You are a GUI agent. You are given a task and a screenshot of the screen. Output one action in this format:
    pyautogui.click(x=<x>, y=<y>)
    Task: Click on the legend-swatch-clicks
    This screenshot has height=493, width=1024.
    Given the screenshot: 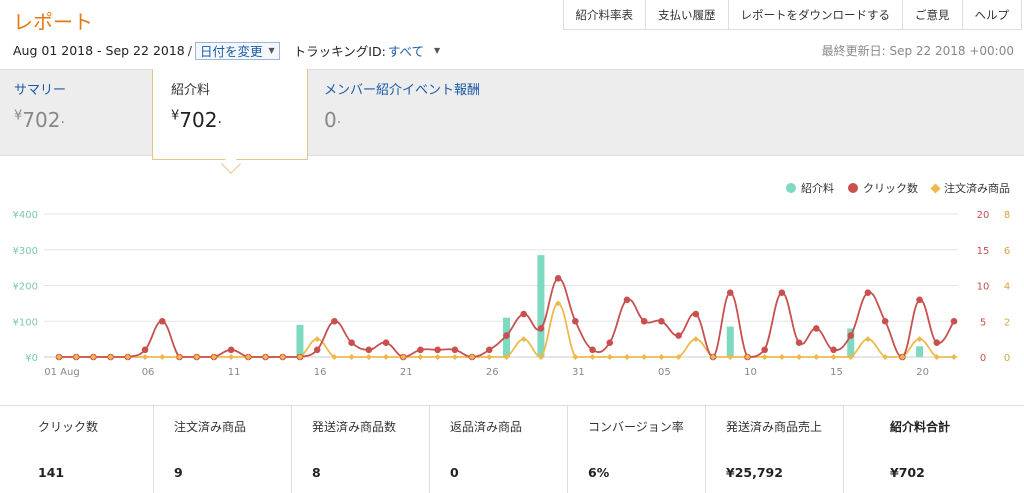 What is the action you would take?
    pyautogui.click(x=853, y=188)
    